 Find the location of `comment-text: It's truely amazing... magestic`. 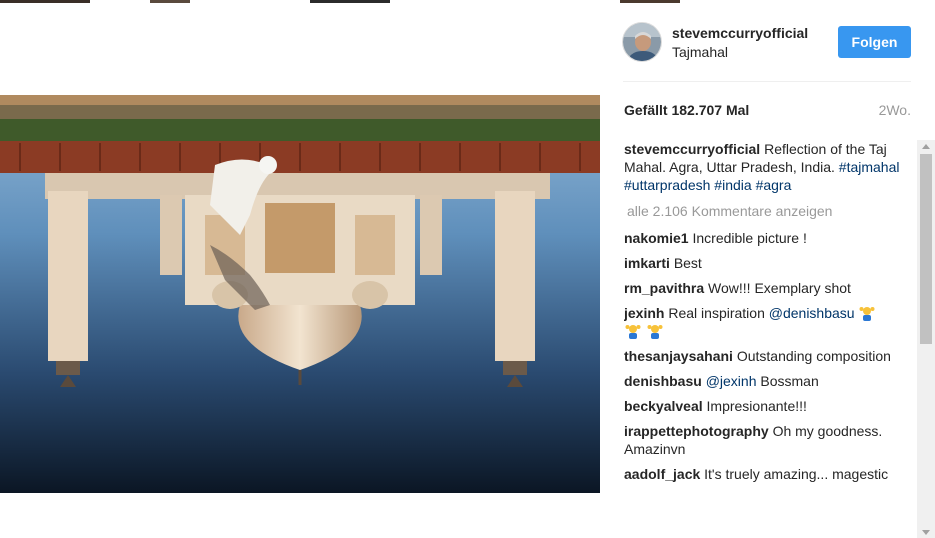

comment-text: It's truely amazing... magestic is located at coordinates (796, 474).